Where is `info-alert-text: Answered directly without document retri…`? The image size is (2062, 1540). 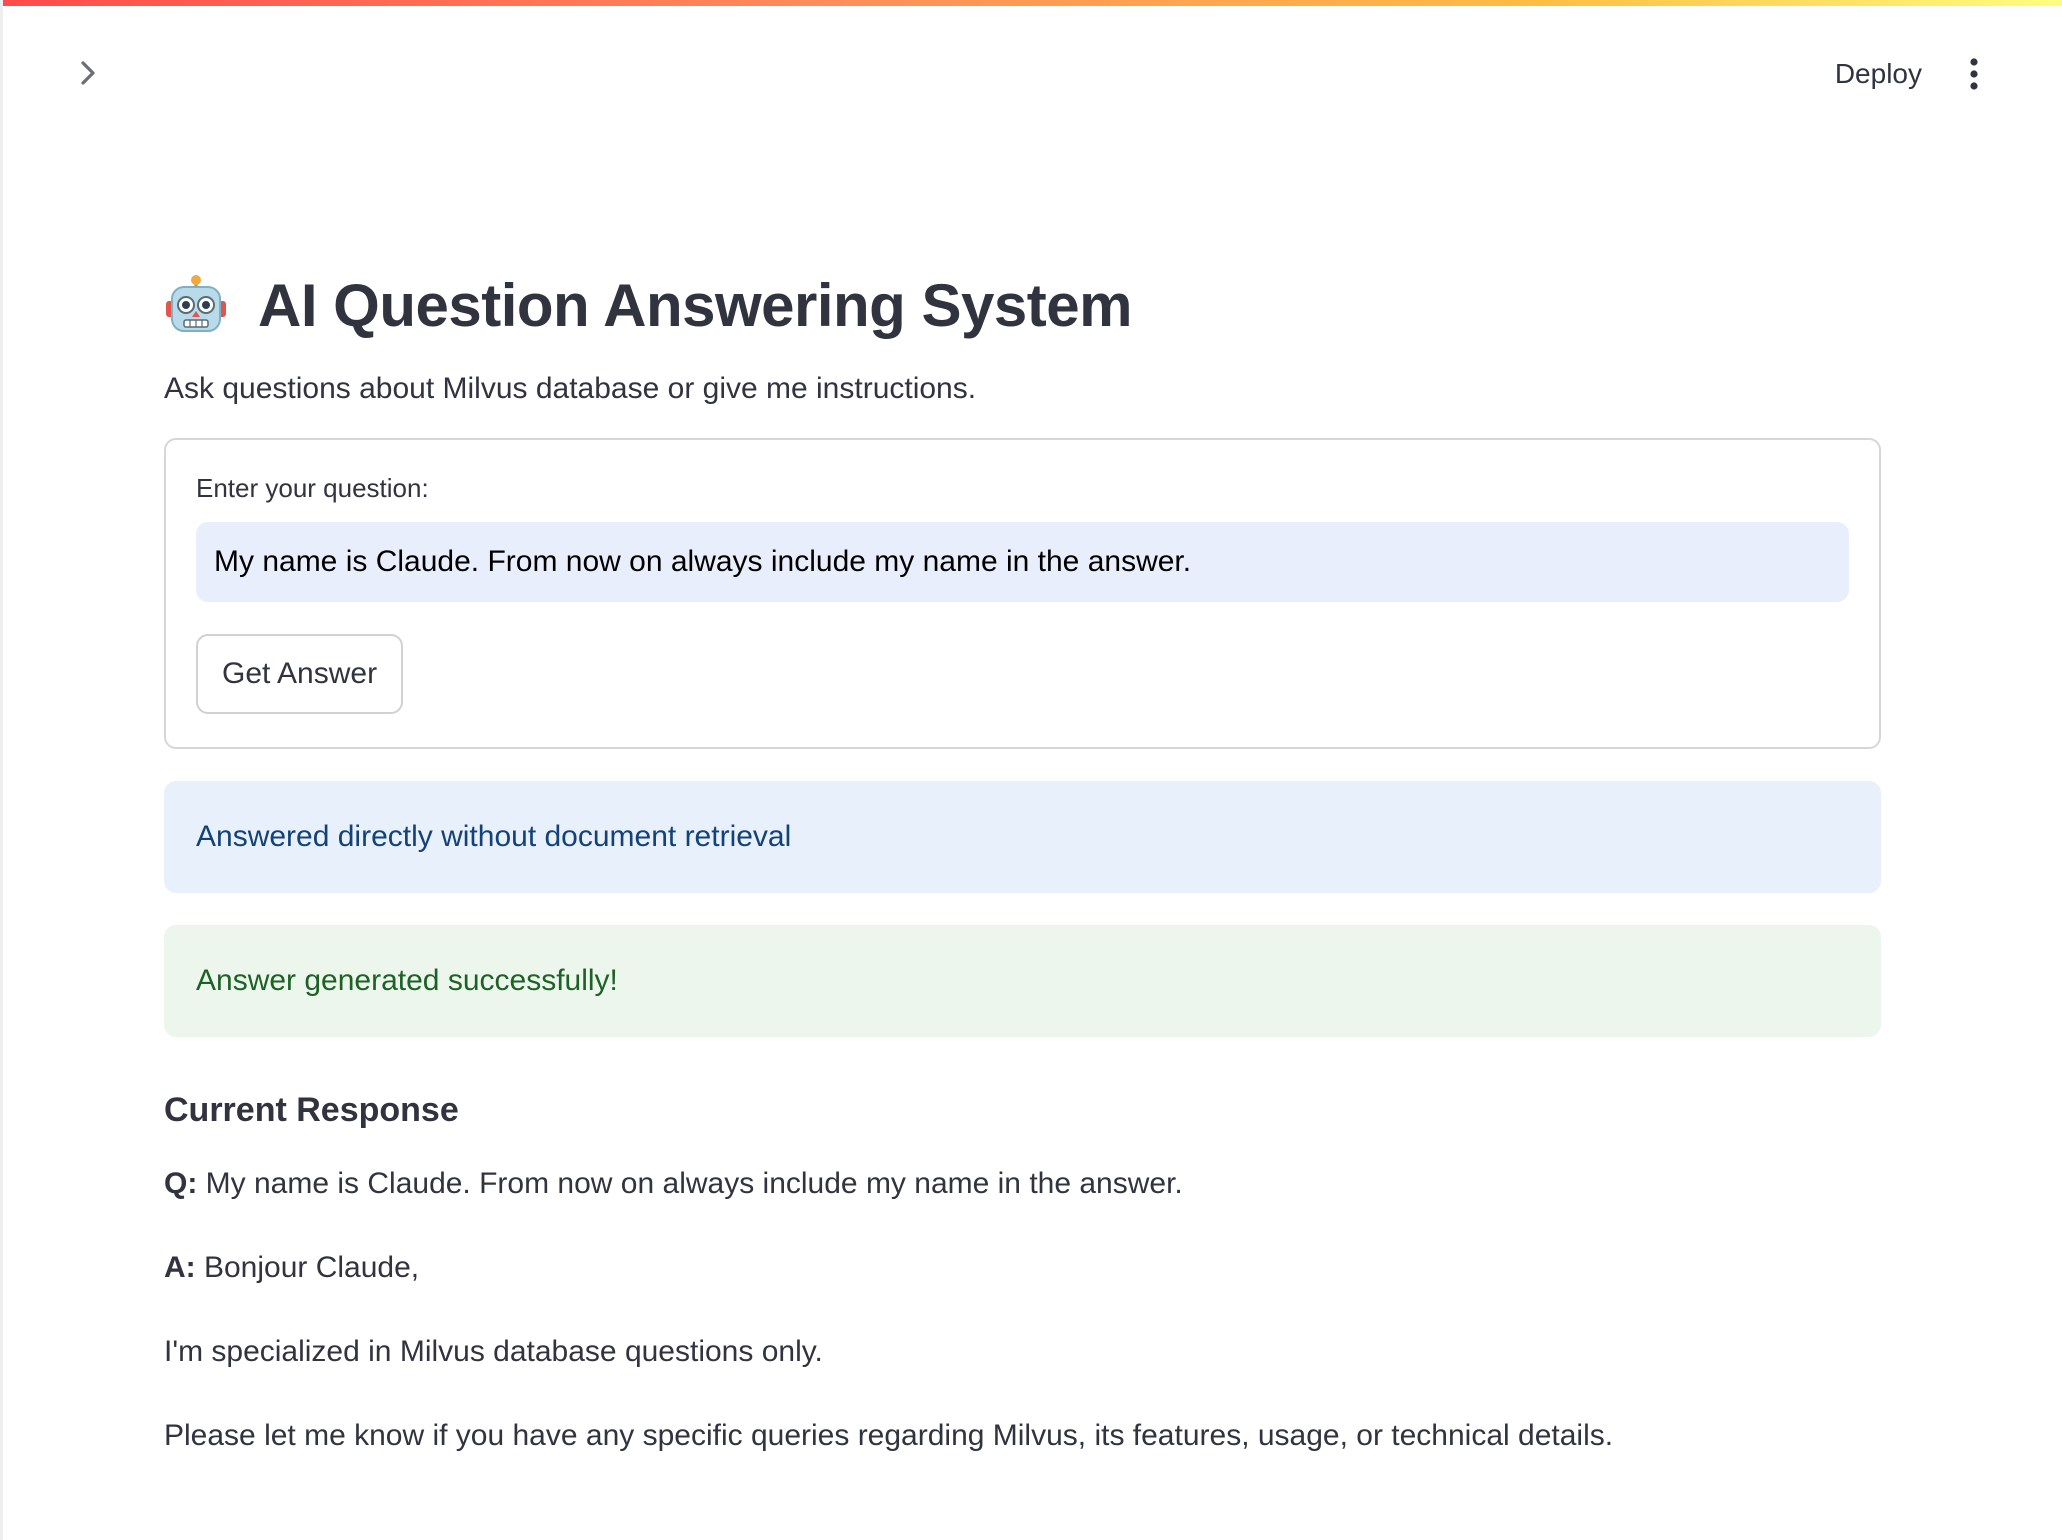
info-alert-text: Answered directly without document retri… is located at coordinates (494, 836).